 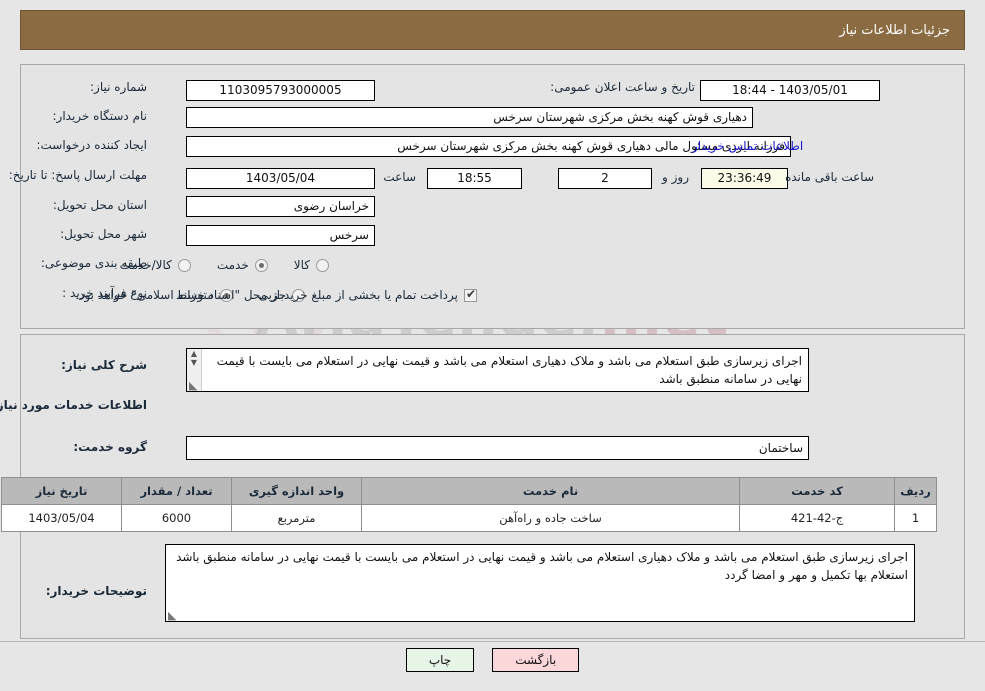 I want to click on city-label: شهر محل تحویل:, so click(x=103, y=234).